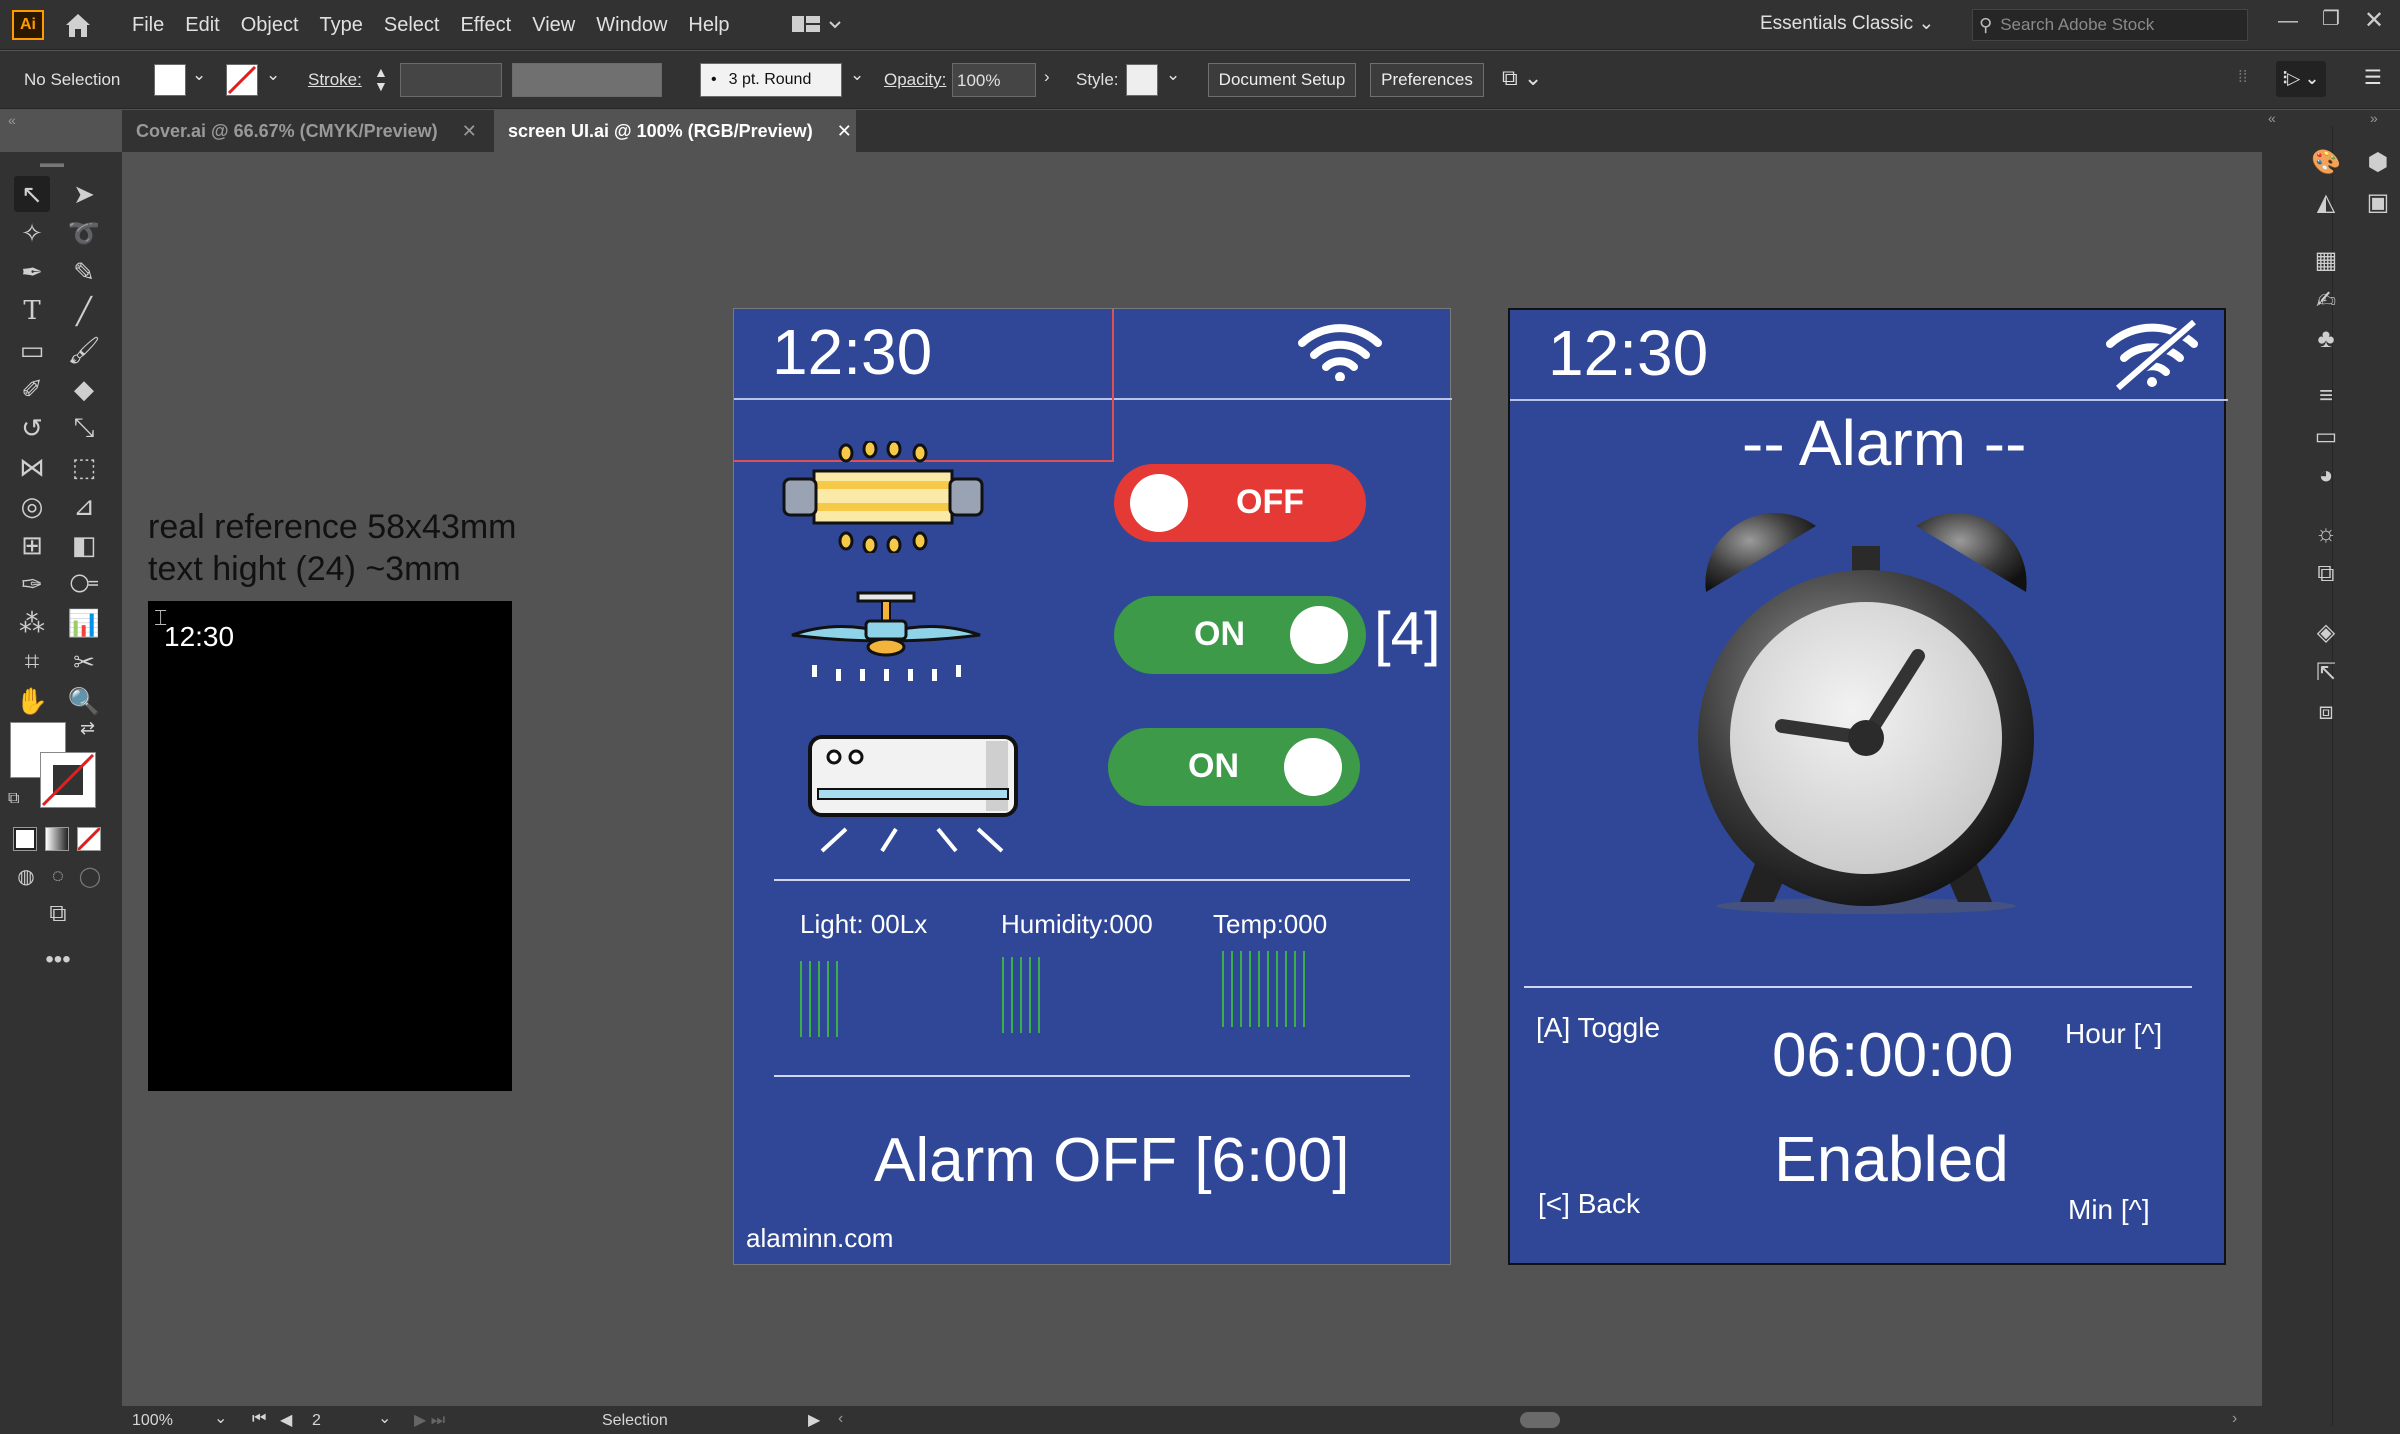 The width and height of the screenshot is (2400, 1434). What do you see at coordinates (32, 194) in the screenshot?
I see `selection-tool-icon: ↖` at bounding box center [32, 194].